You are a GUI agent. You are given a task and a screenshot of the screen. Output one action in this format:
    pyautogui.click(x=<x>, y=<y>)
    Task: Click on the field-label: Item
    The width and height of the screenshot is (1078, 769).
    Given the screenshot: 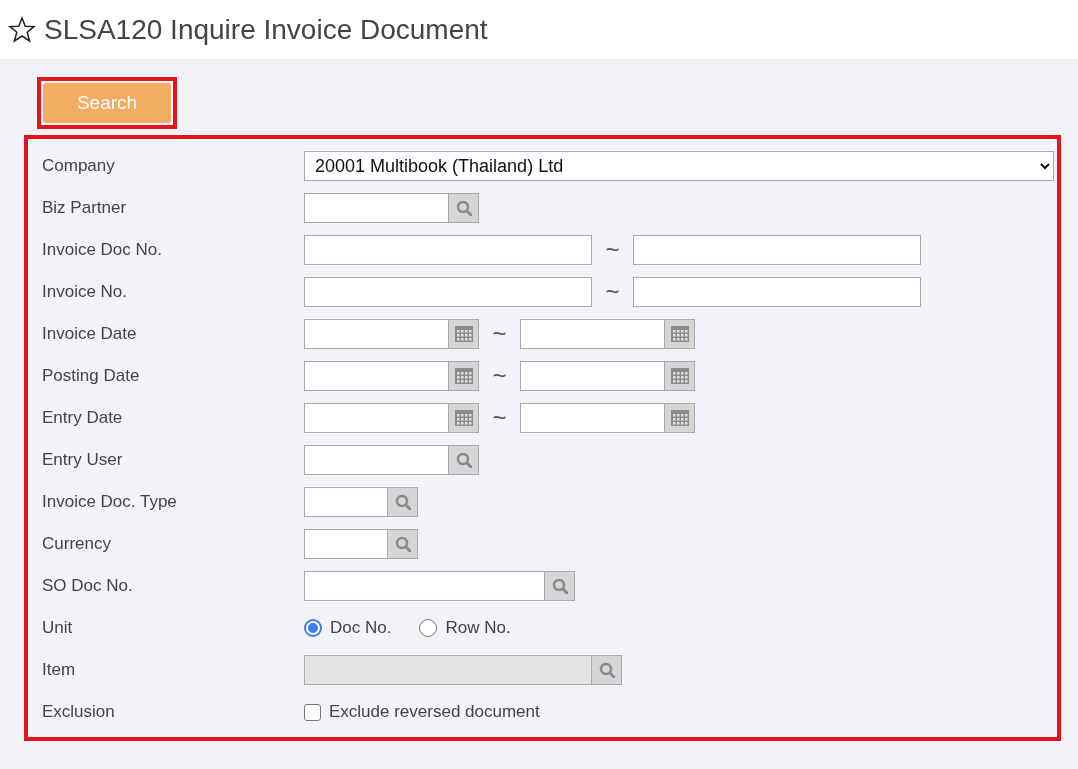 What is the action you would take?
    pyautogui.click(x=59, y=670)
    